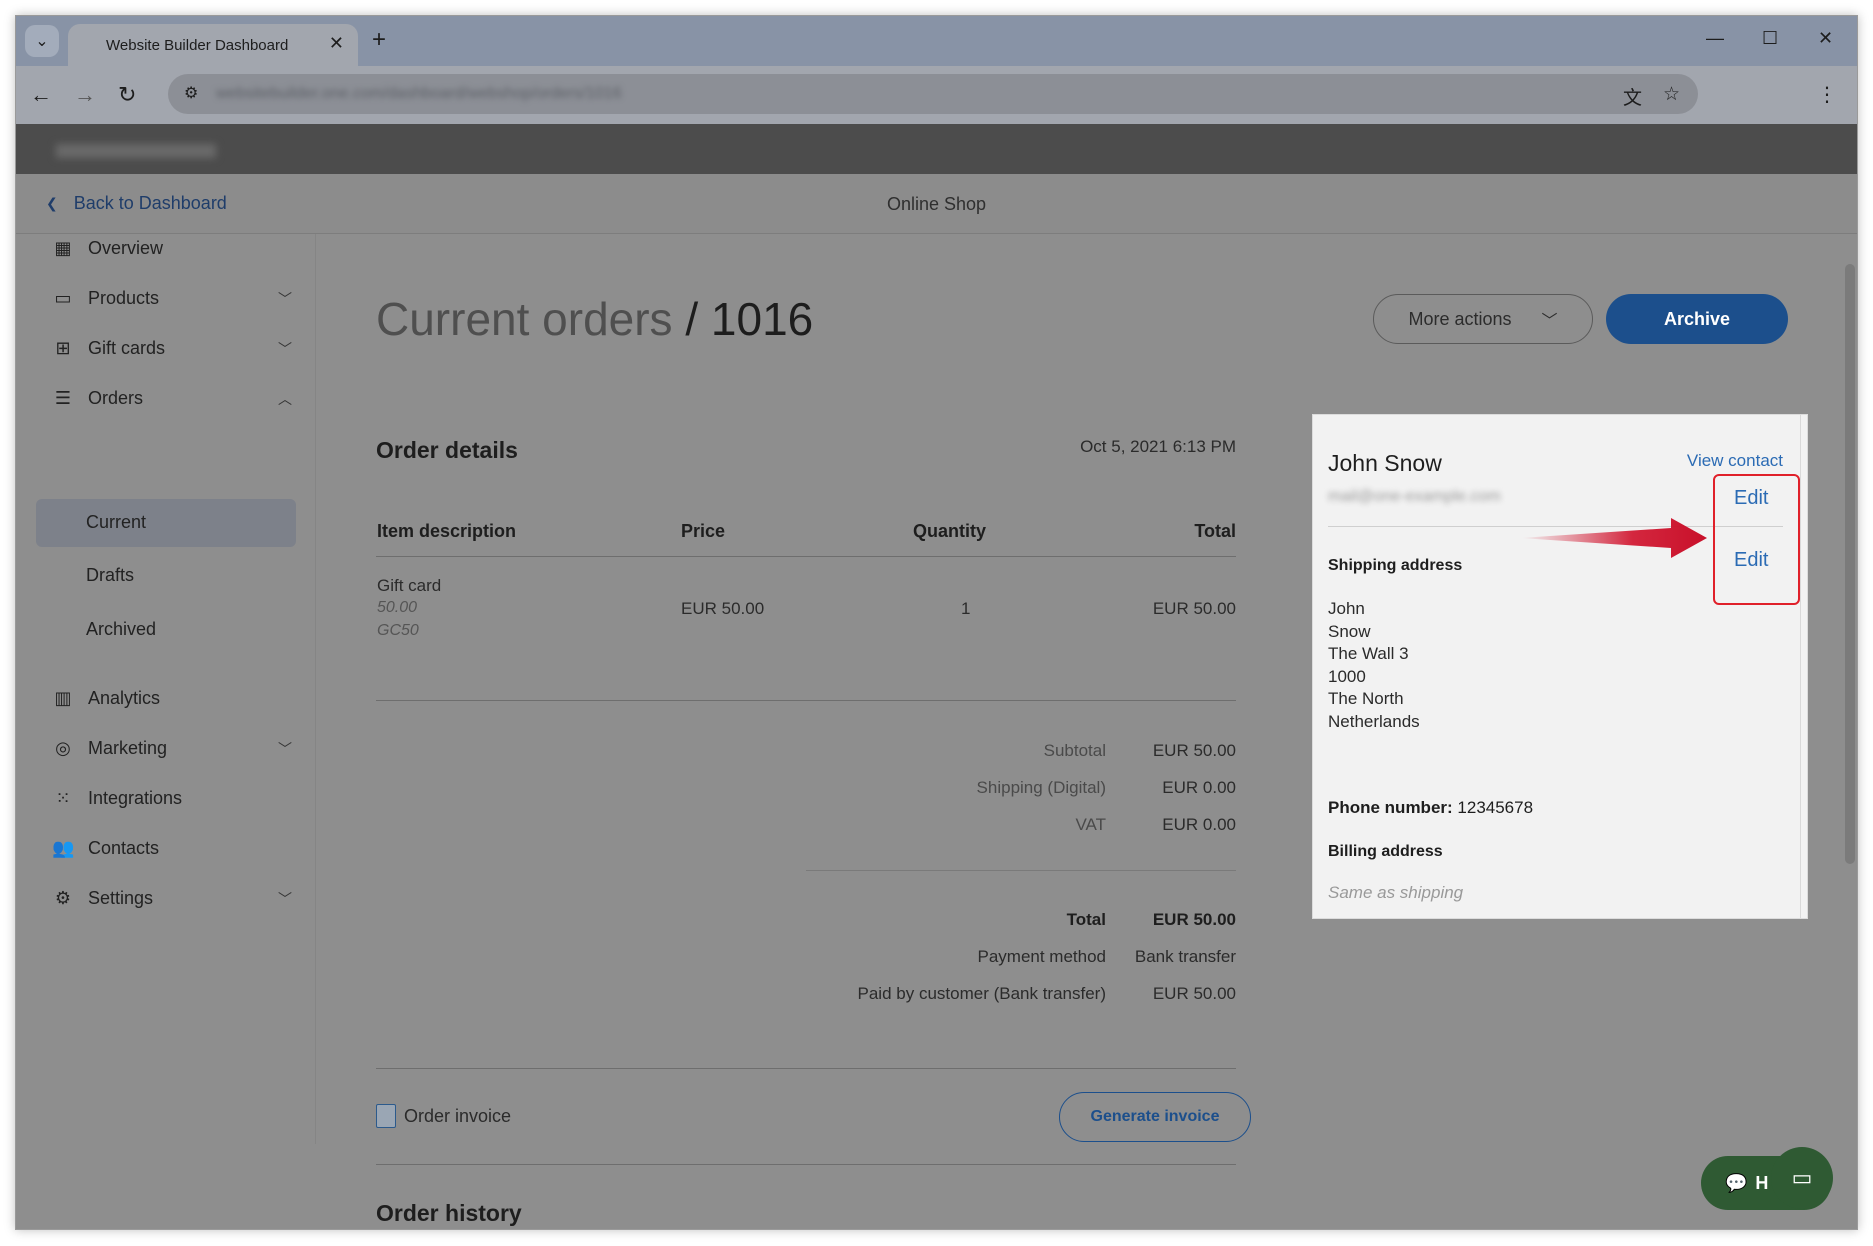  I want to click on gear-icon: ⚙, so click(63, 898).